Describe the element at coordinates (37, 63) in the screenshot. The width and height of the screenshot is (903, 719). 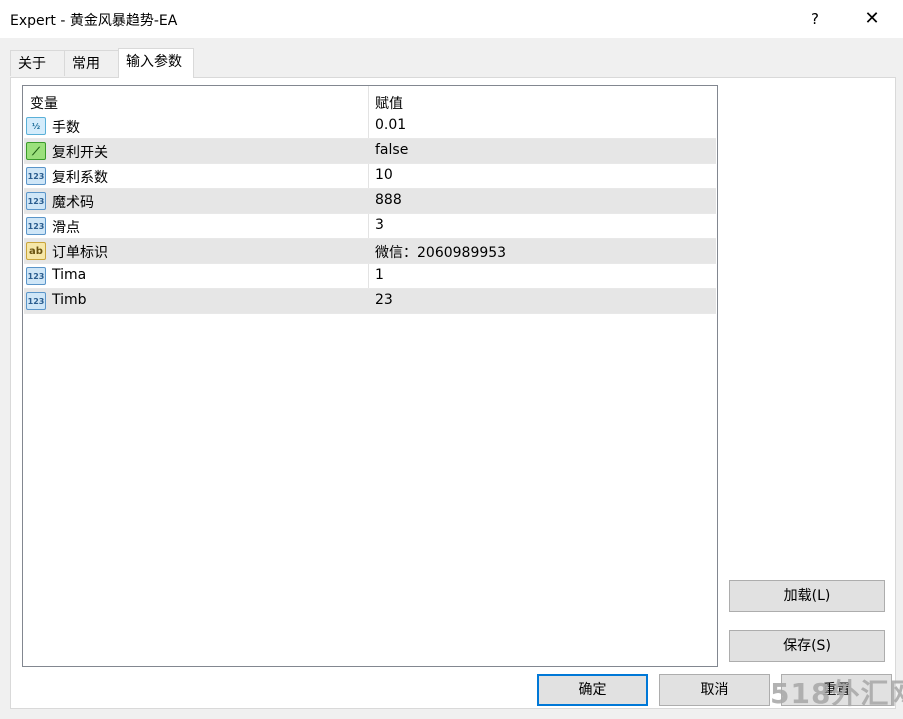
I see `tab-about: 关于` at that location.